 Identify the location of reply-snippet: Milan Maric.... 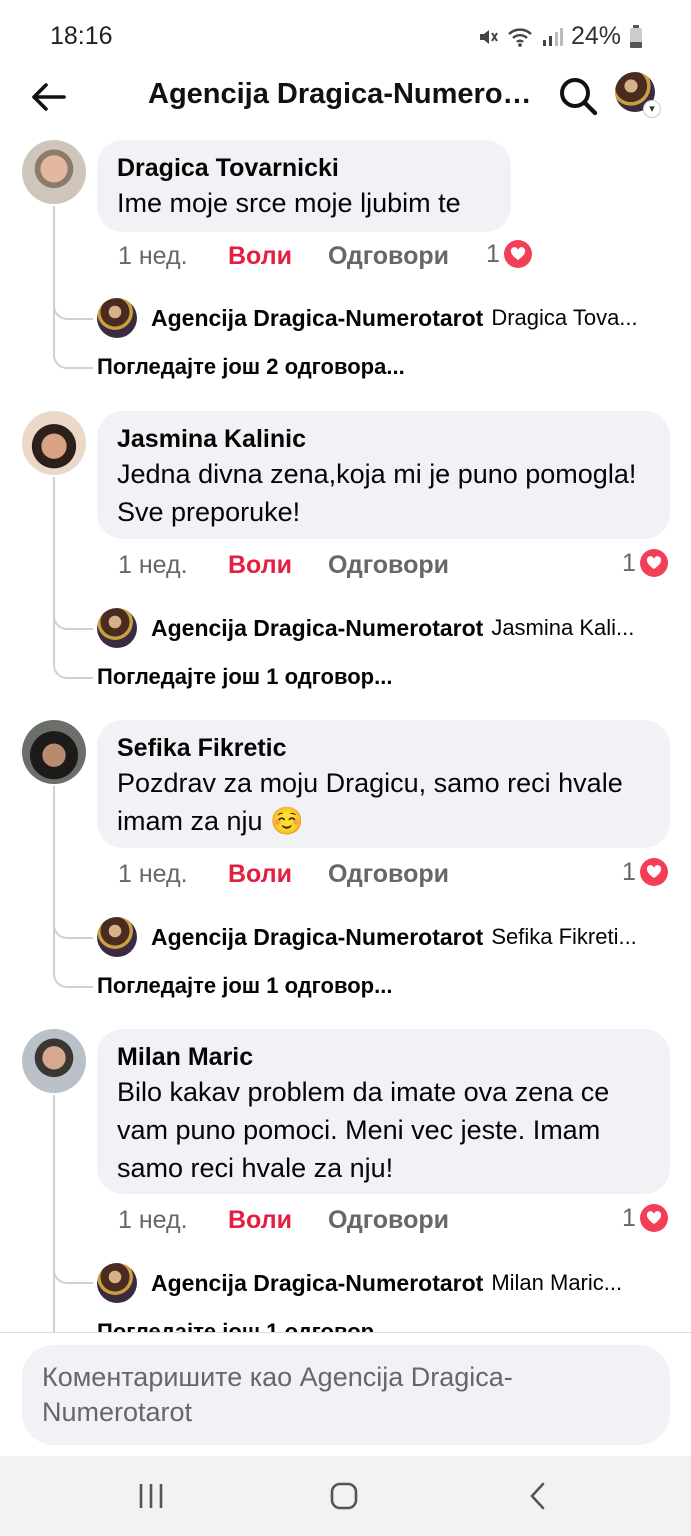
(557, 1282).